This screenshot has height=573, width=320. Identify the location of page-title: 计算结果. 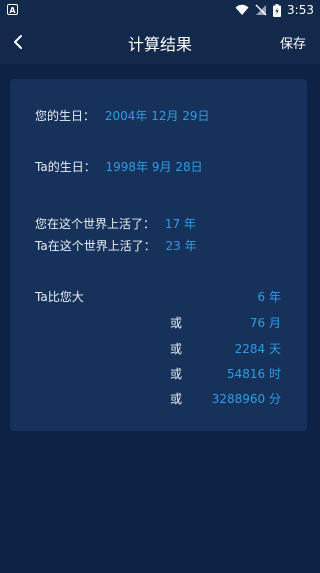
(159, 44).